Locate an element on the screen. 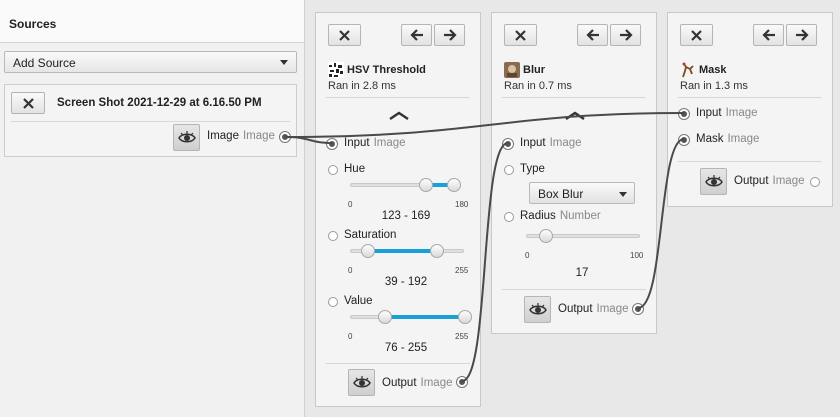 The image size is (840, 417). value-socket is located at coordinates (333, 302).